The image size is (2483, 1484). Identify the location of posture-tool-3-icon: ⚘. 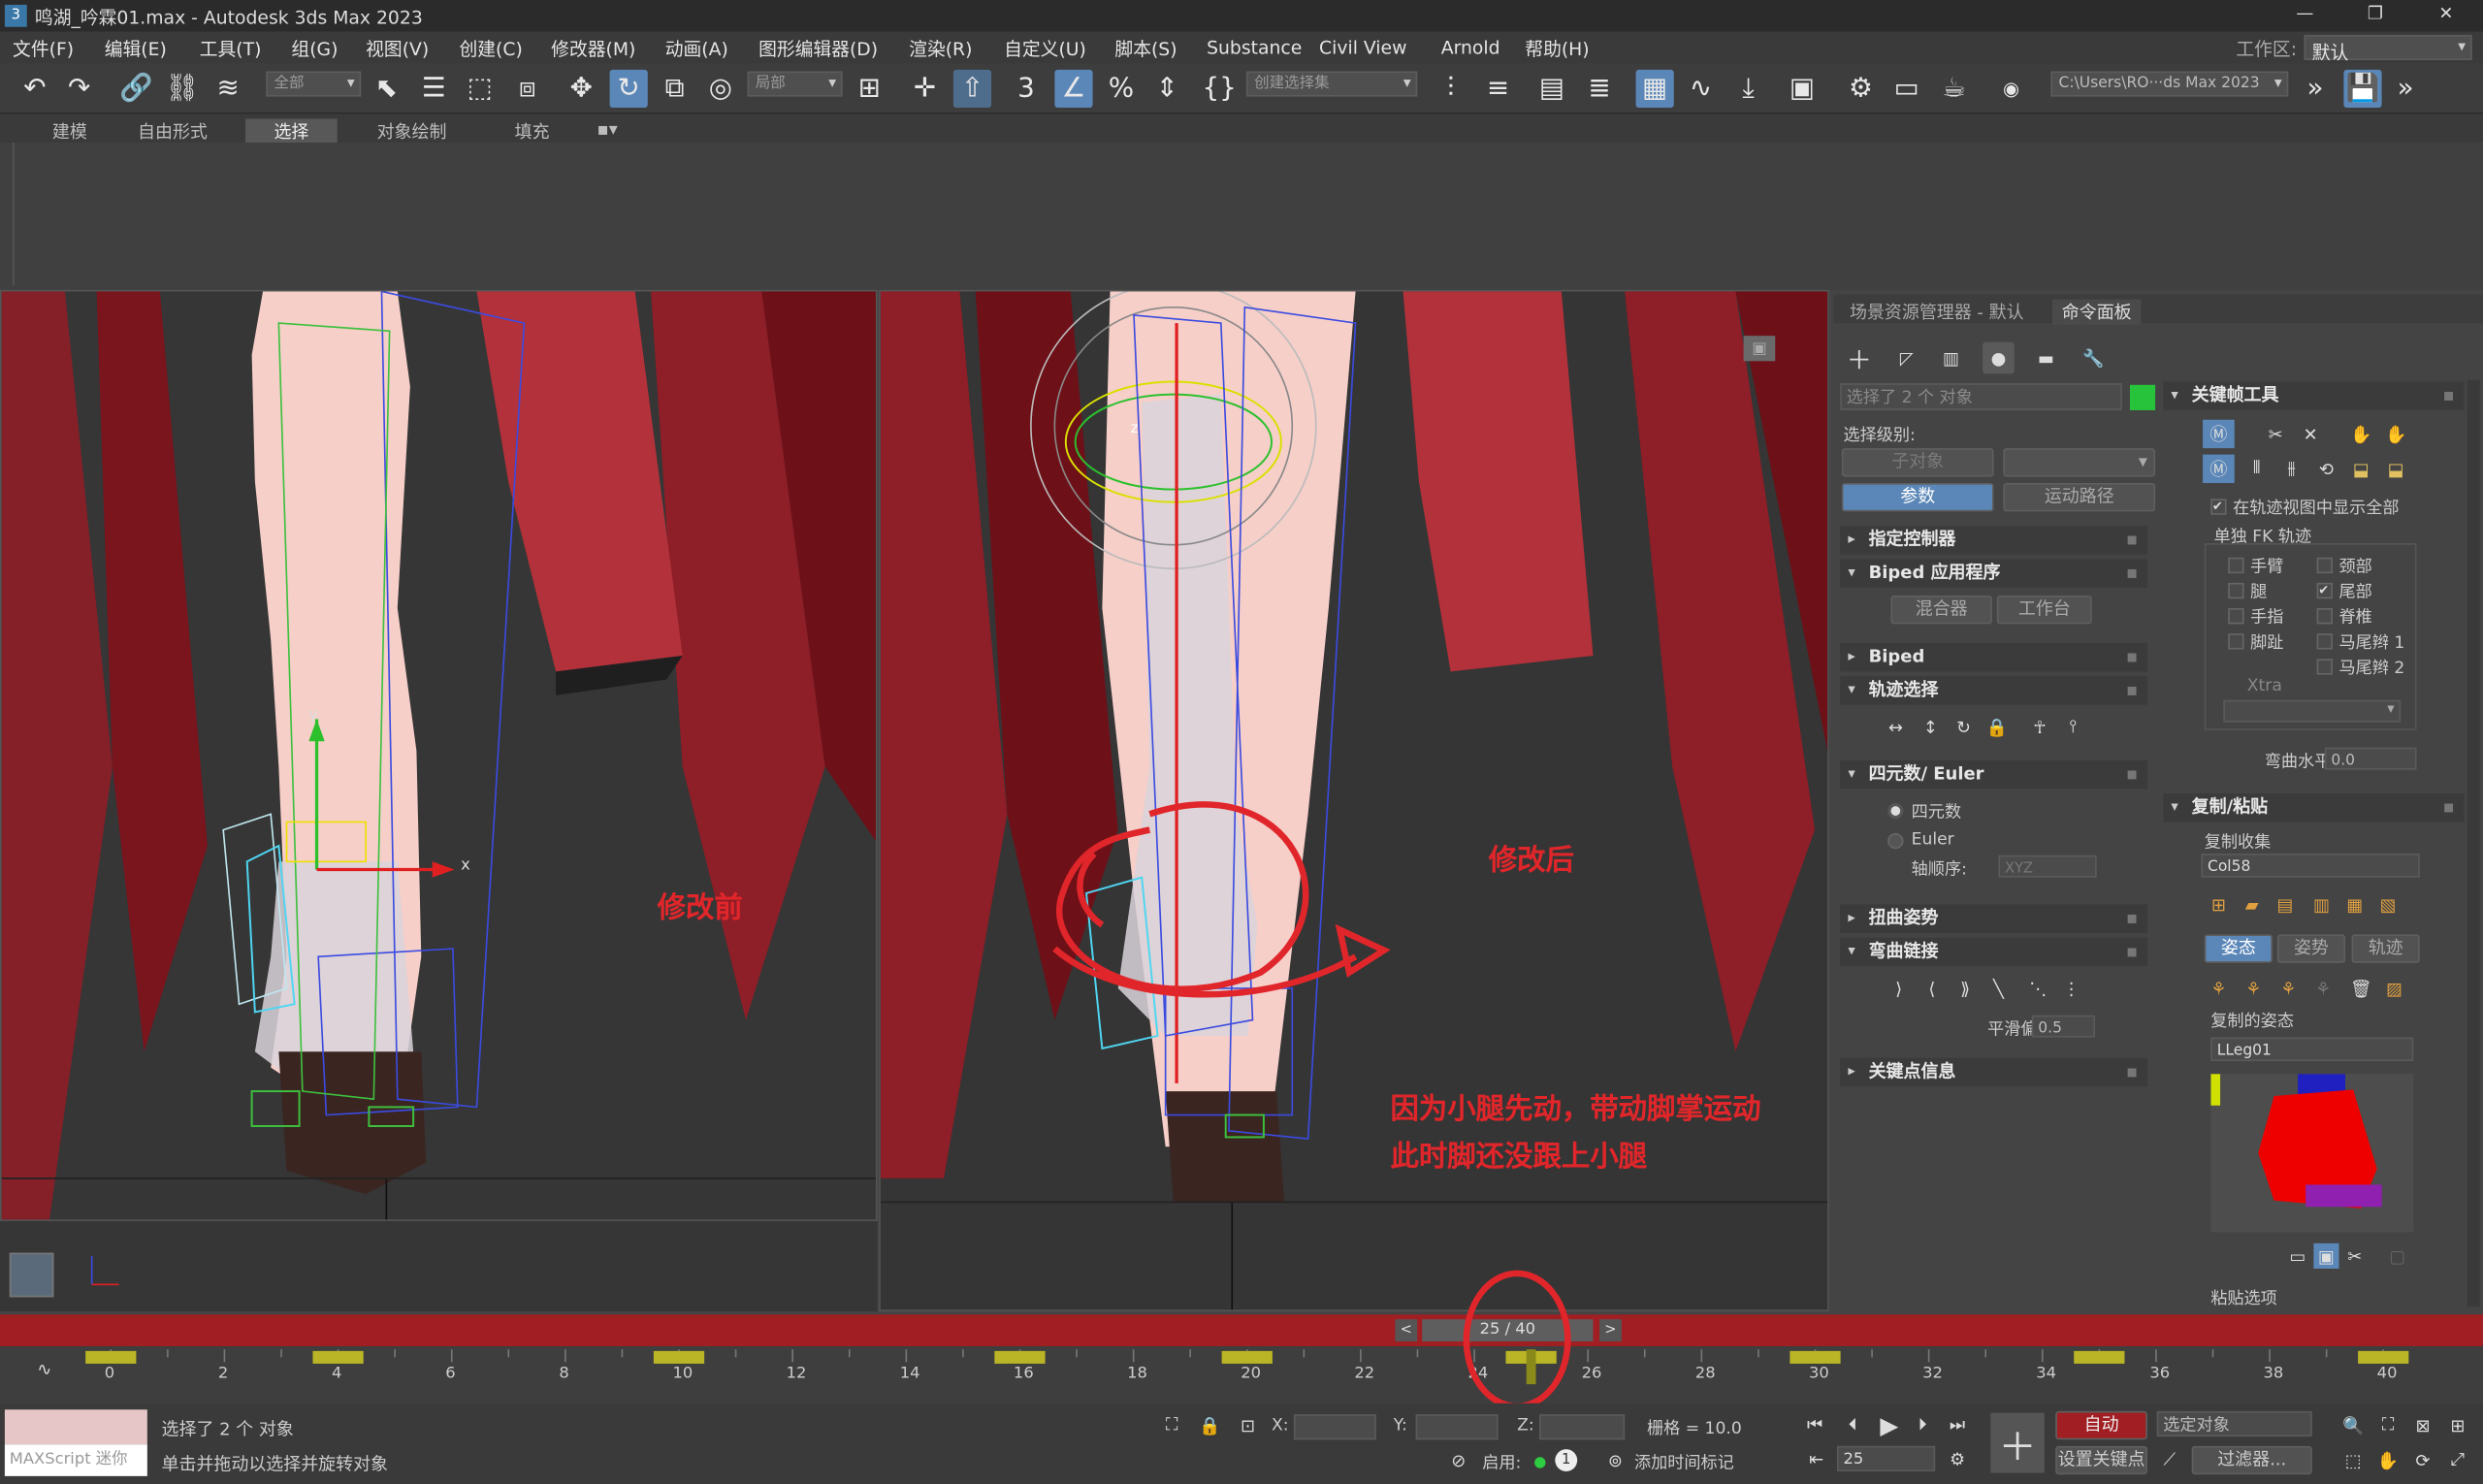
(2289, 988).